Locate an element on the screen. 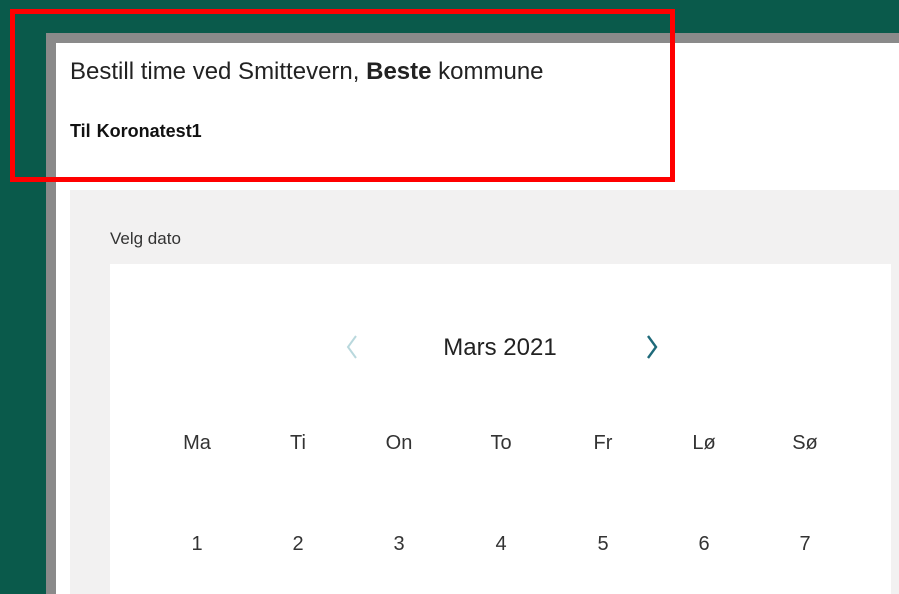 The height and width of the screenshot is (594, 899). page-subtitle: Til Koronatest1 is located at coordinates (136, 131).